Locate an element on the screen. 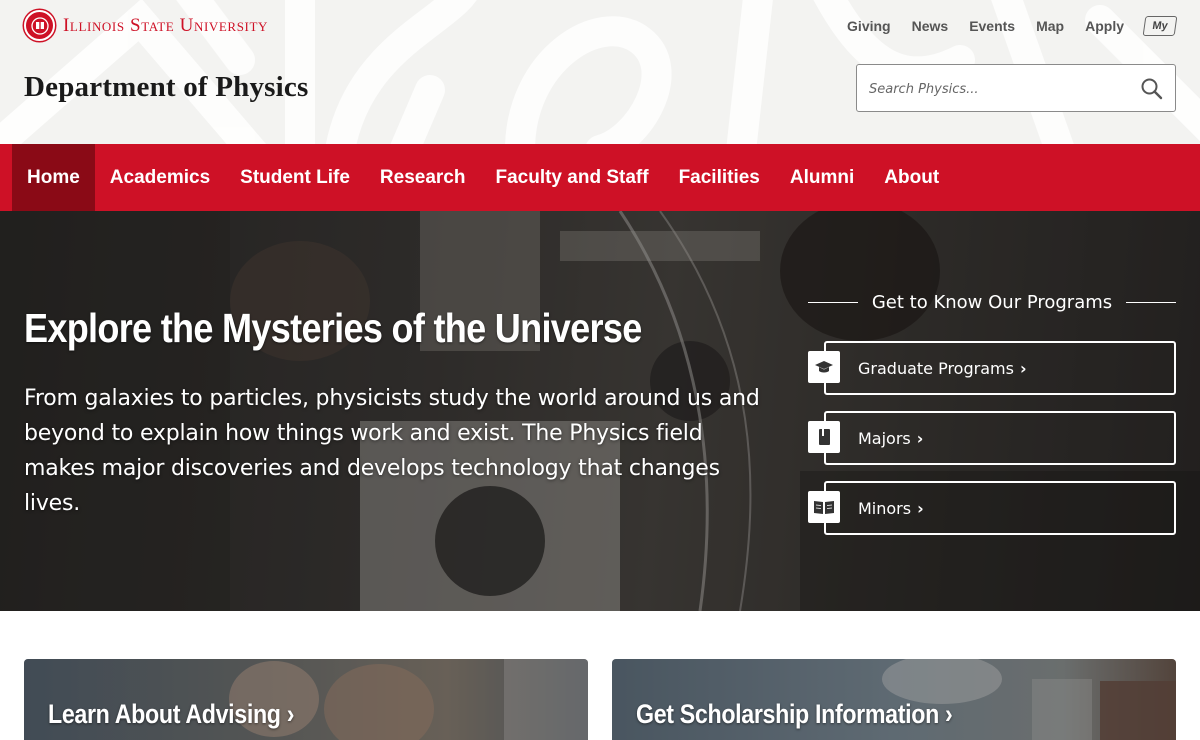 The width and height of the screenshot is (1200, 740). utility-link-news: News is located at coordinates (930, 26).